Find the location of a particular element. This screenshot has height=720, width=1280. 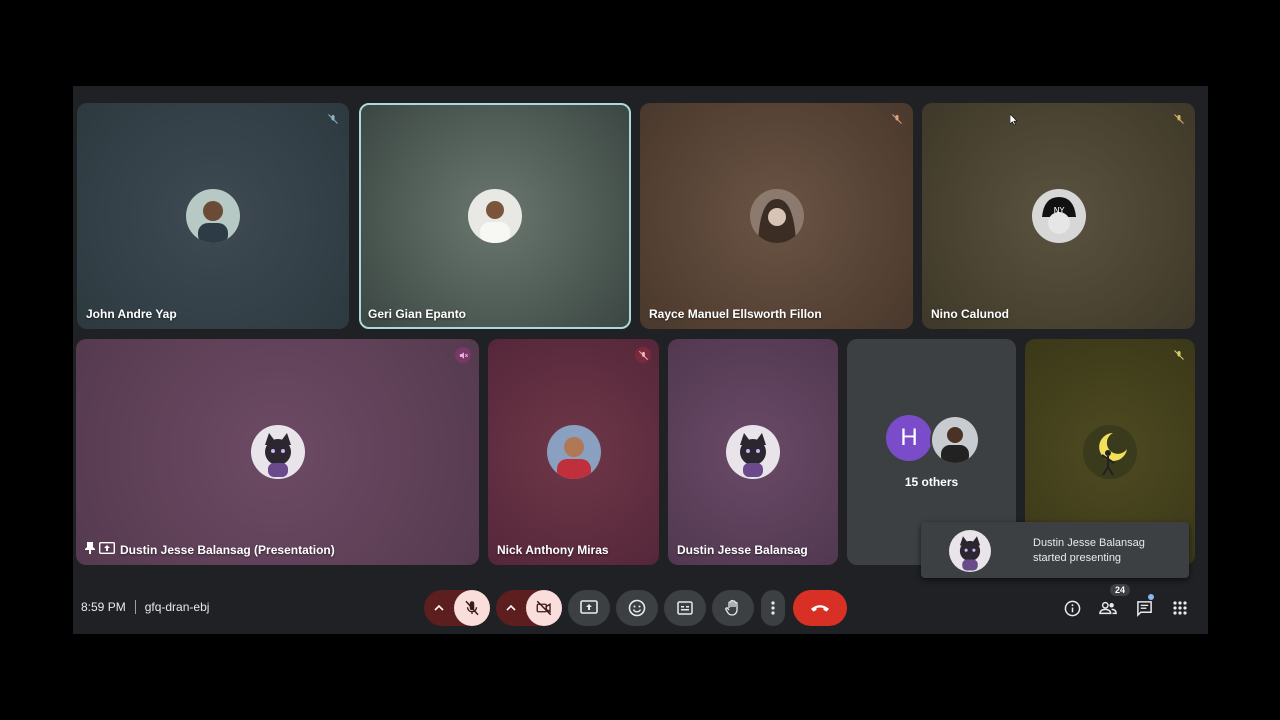

volume-off-icon is located at coordinates (463, 355).